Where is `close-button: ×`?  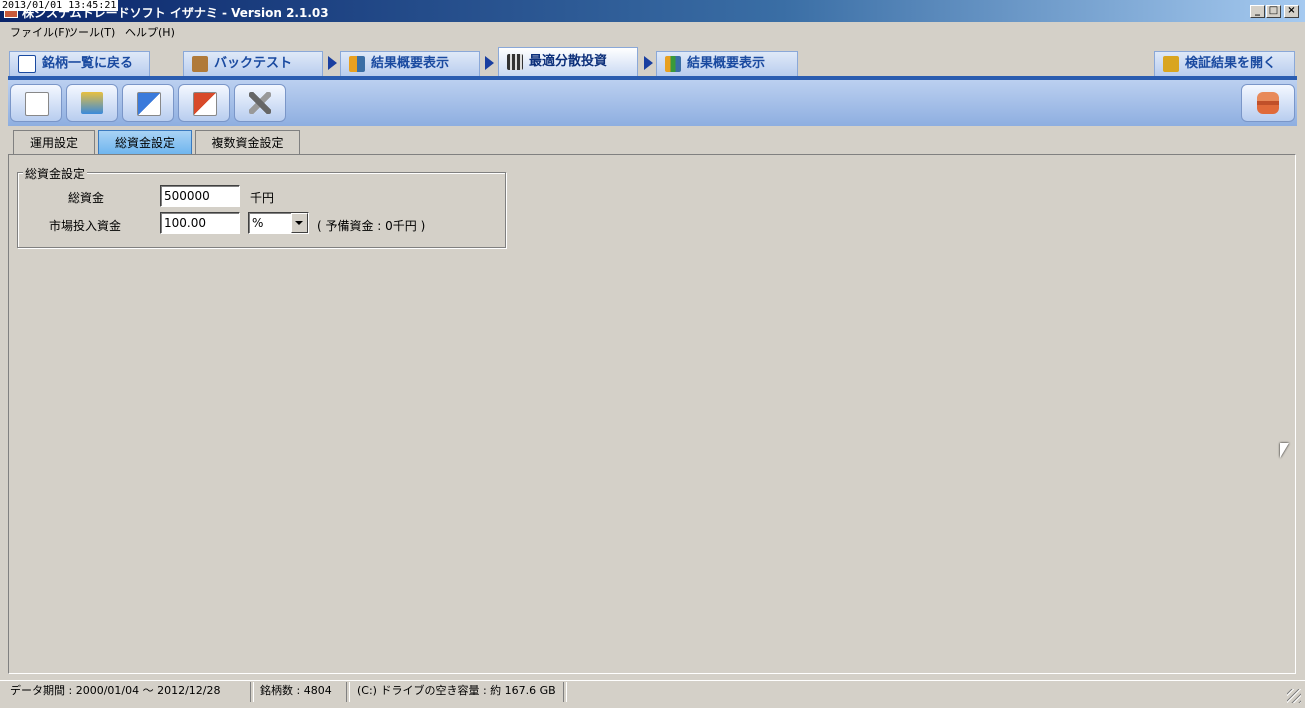 close-button: × is located at coordinates (1291, 11).